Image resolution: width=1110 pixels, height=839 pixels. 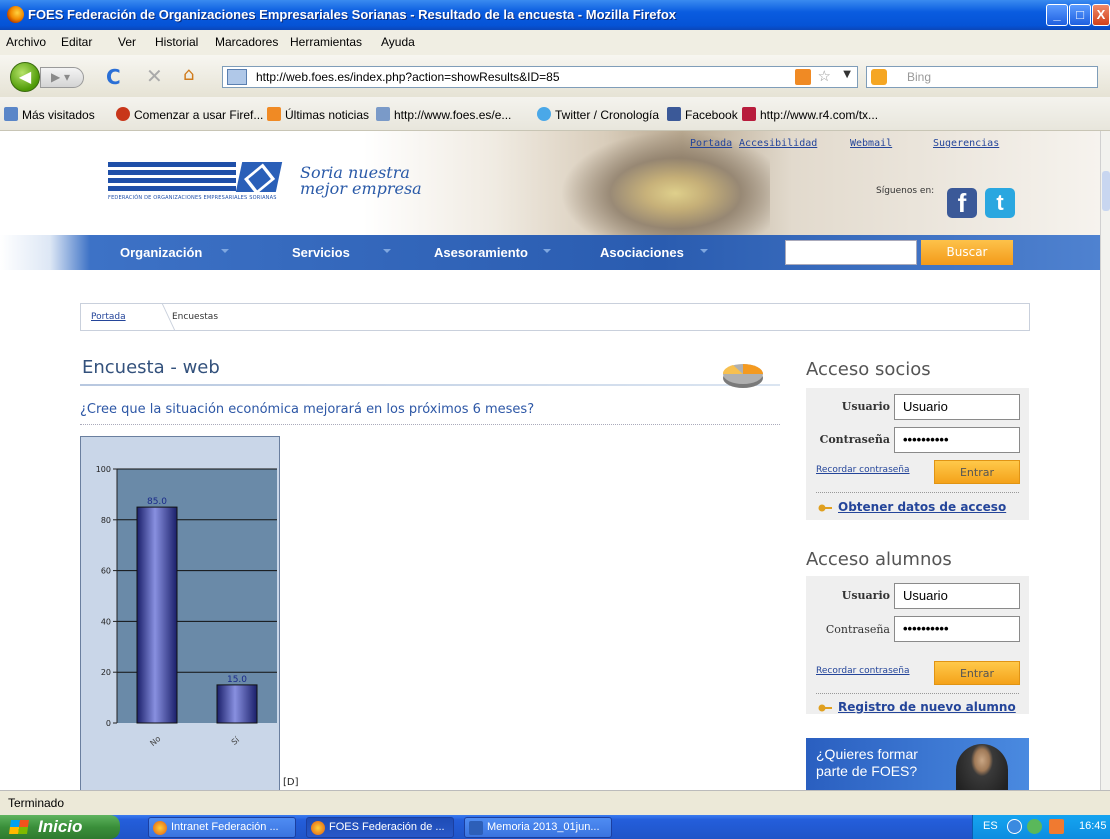 I want to click on alumnos-user-input: Usuario, so click(x=957, y=596).